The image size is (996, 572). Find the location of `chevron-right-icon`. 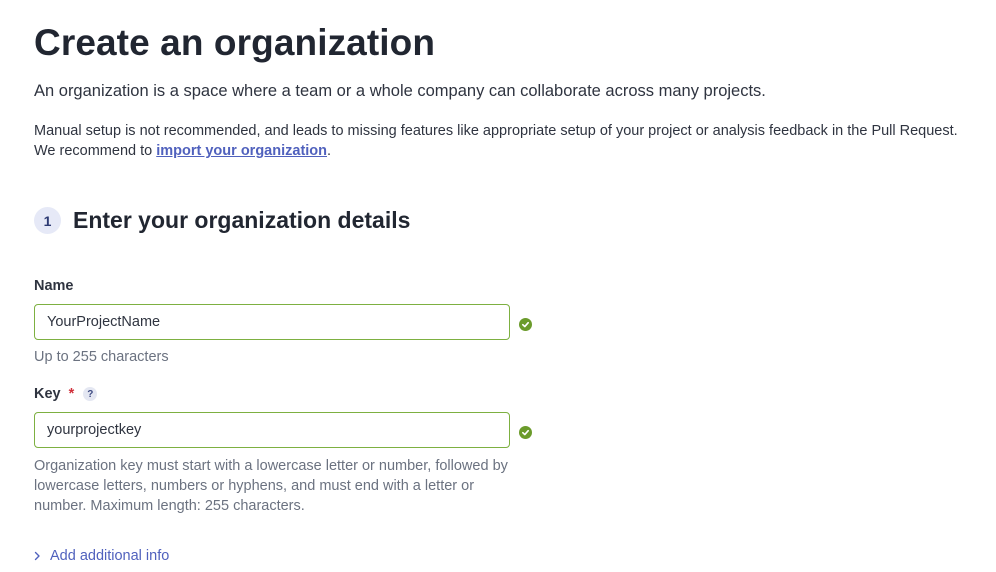

chevron-right-icon is located at coordinates (37, 556).